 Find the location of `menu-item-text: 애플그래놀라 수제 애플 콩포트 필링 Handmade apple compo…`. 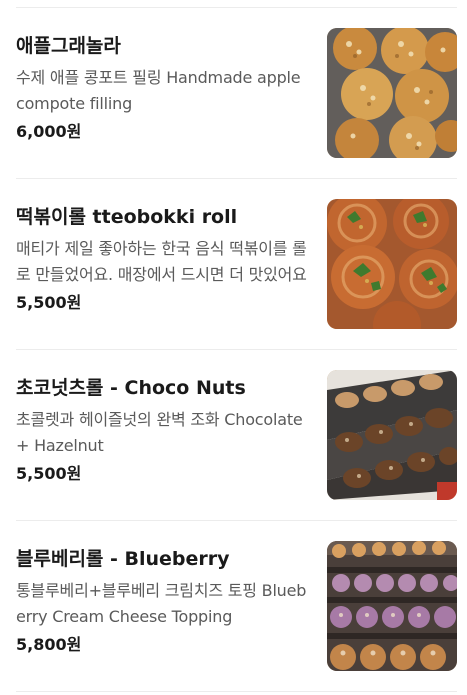

menu-item-text: 애플그래놀라 수제 애플 콩포트 필링 Handmade apple compo… is located at coordinates (163, 88).